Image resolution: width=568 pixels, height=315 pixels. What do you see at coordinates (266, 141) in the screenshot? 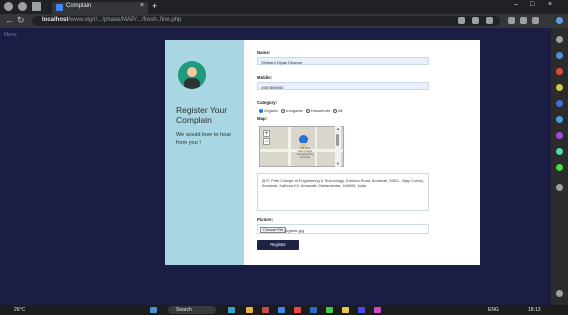
I see `map-zoom-out-button: −` at bounding box center [266, 141].